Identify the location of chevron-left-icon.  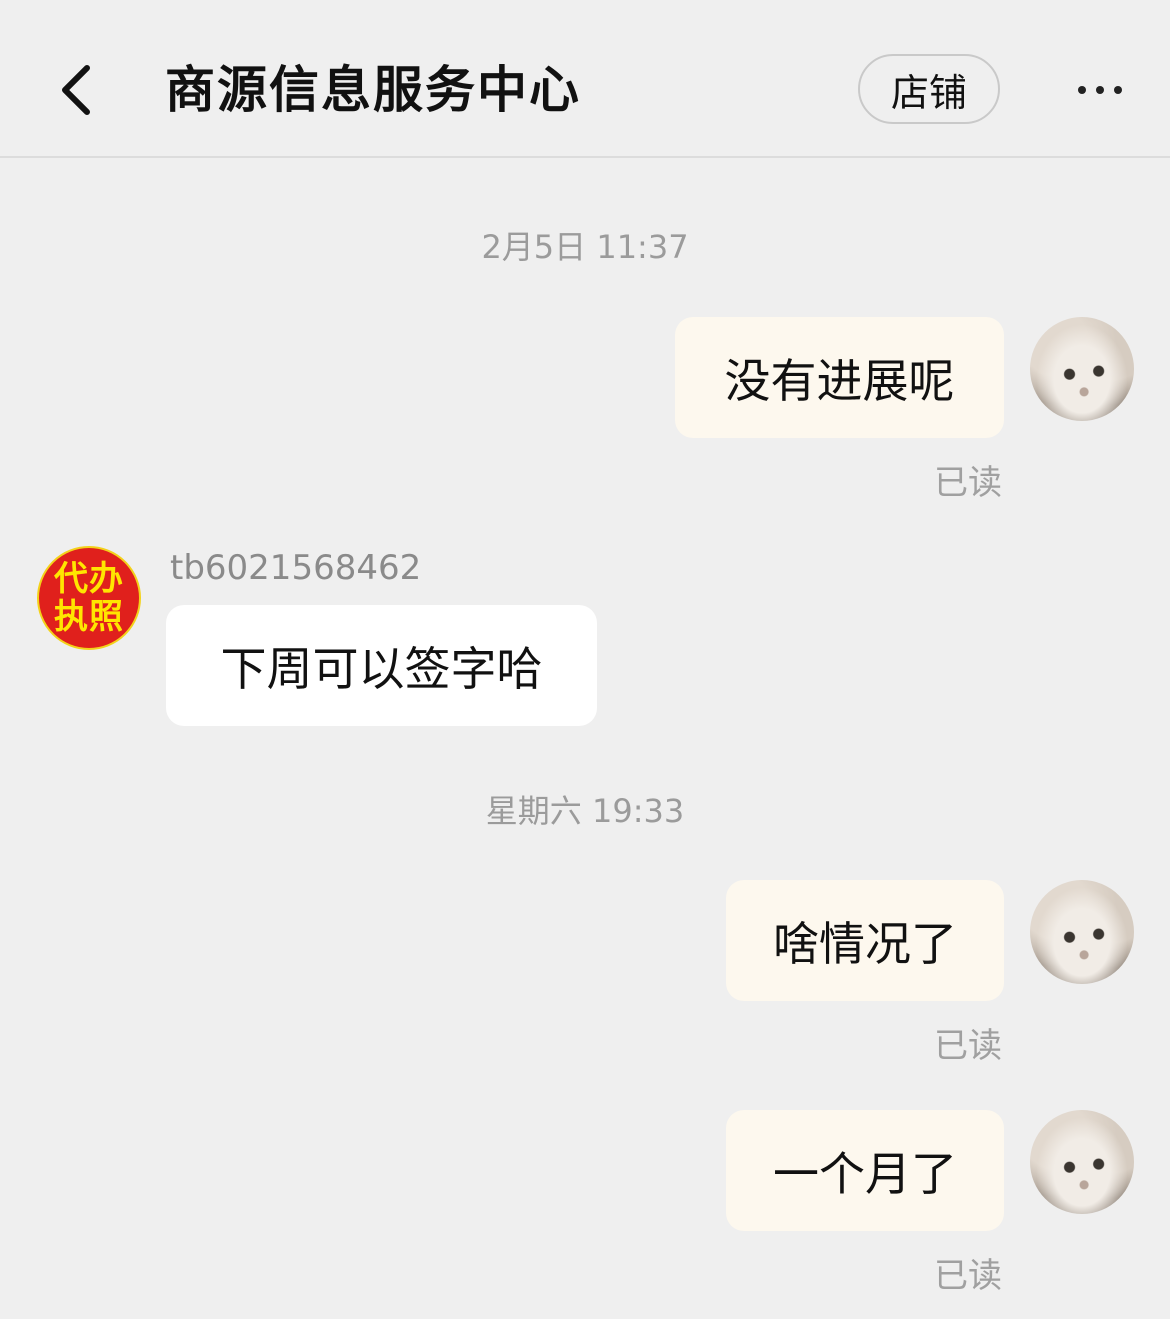
(76, 90).